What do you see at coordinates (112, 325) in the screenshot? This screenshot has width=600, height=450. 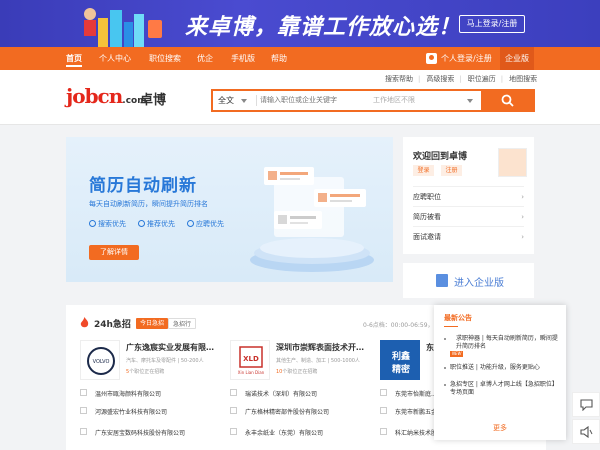 I see `section-title: 24h急招` at bounding box center [112, 325].